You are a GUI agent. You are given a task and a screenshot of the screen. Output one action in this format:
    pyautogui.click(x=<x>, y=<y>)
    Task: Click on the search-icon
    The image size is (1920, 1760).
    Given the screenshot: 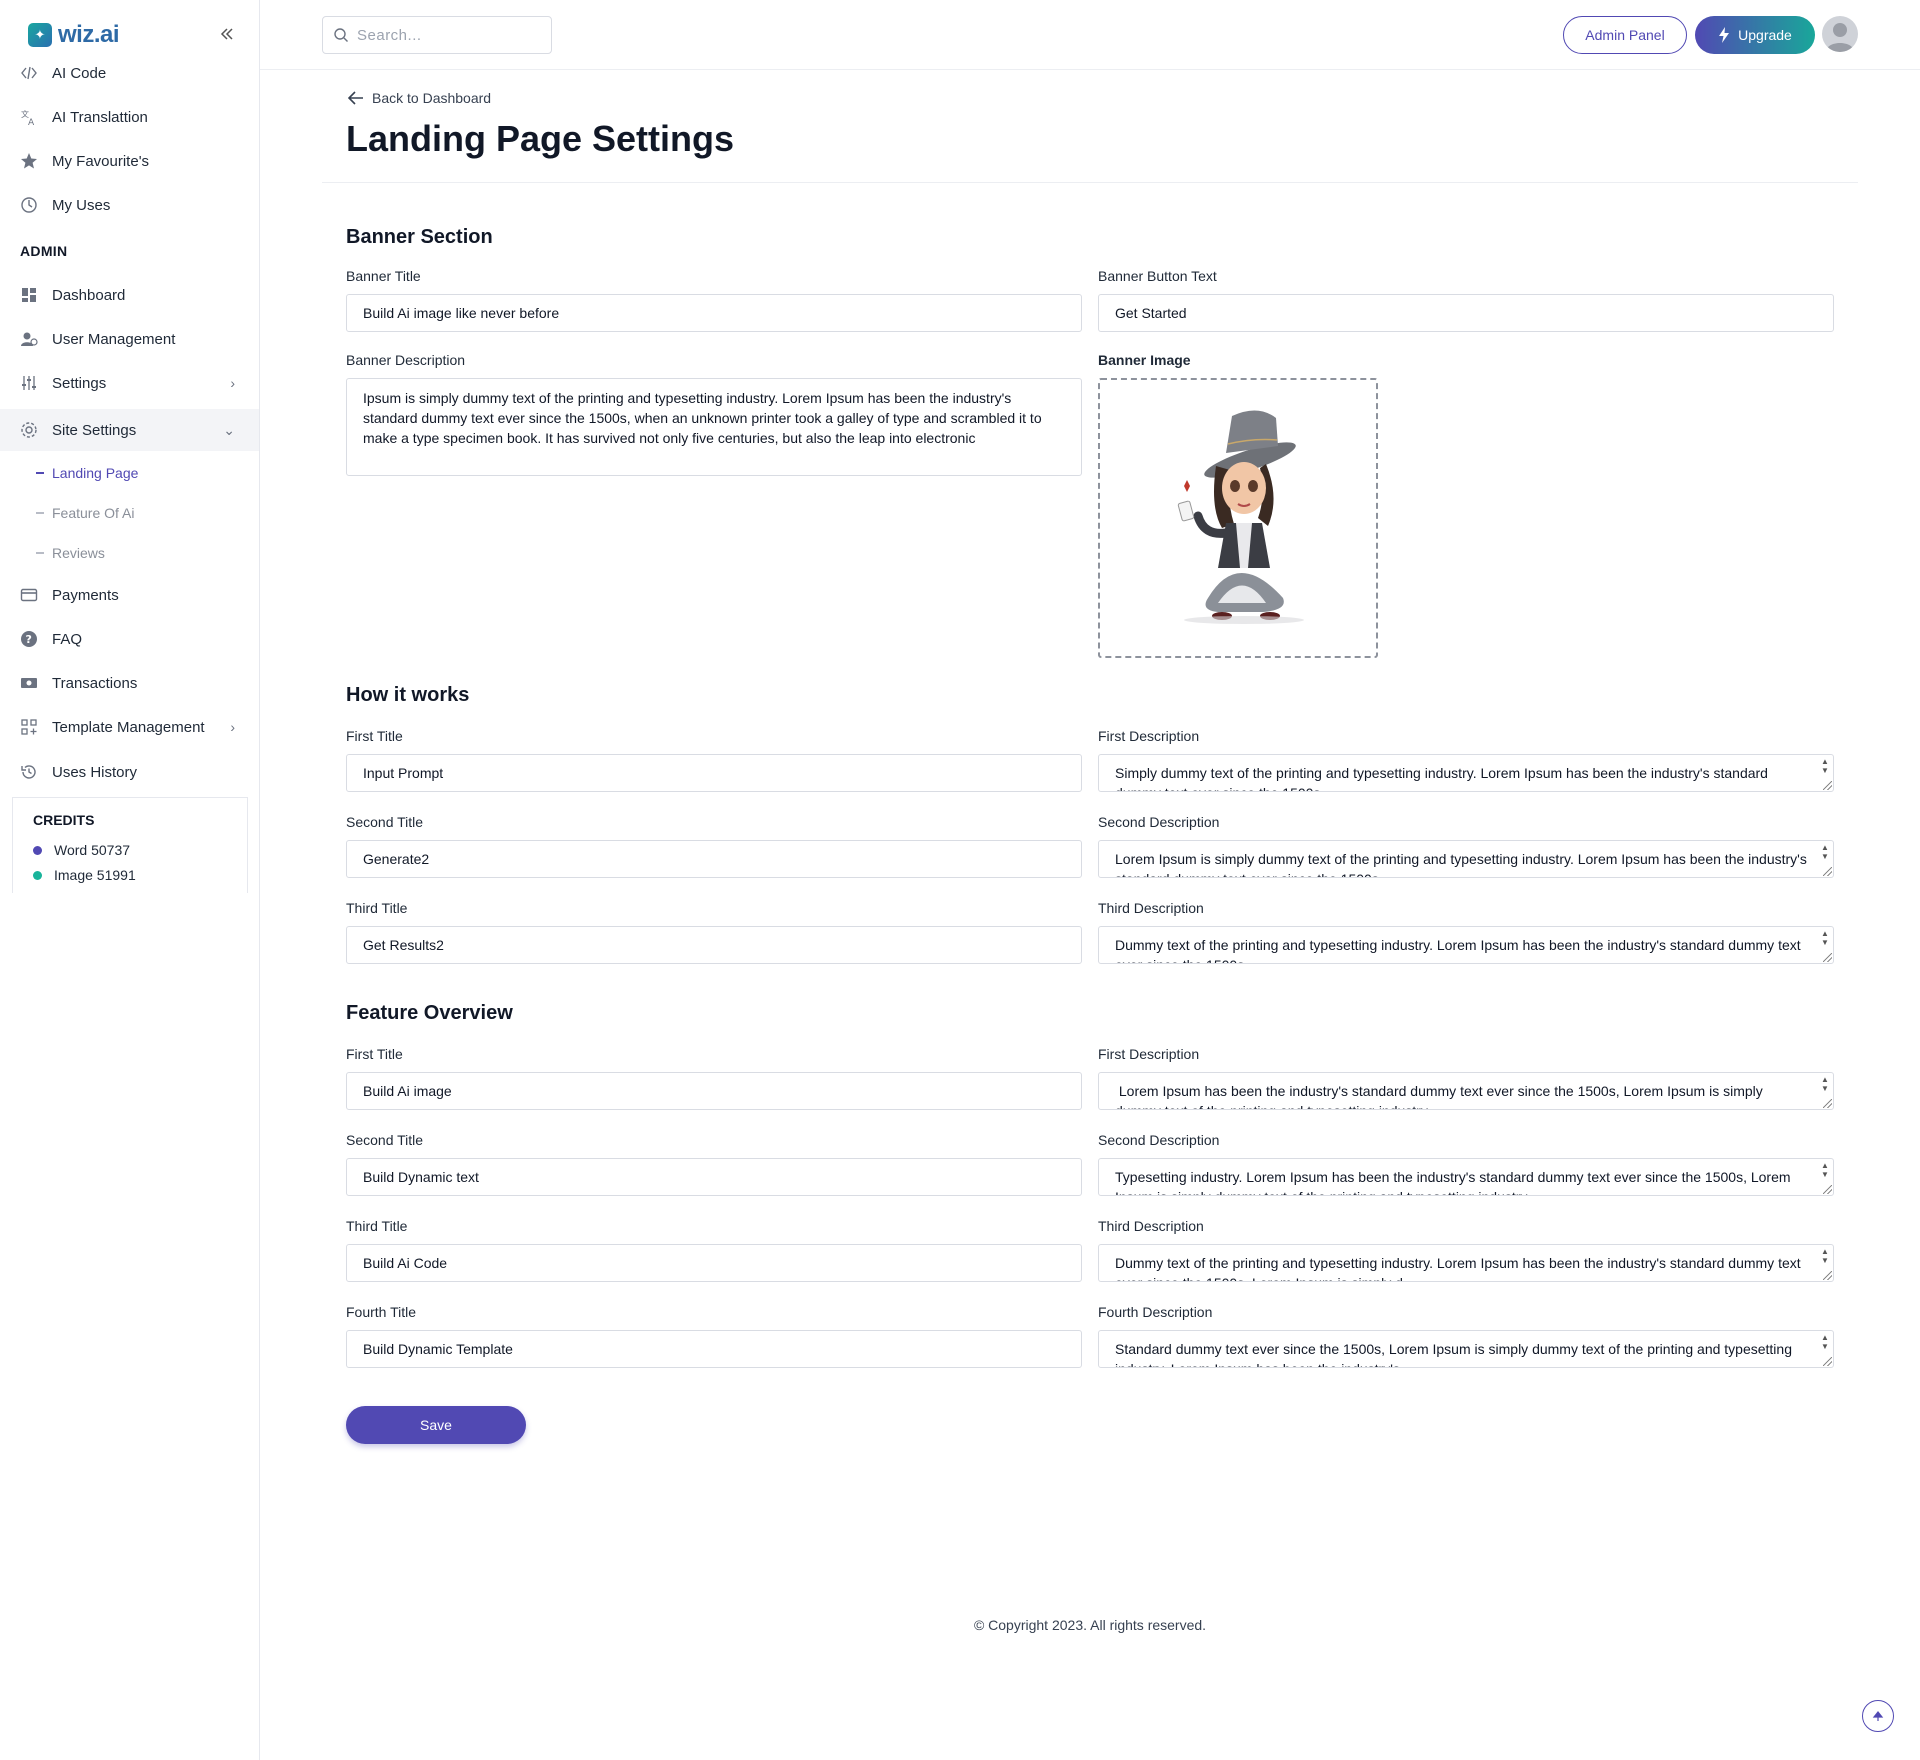 What is the action you would take?
    pyautogui.click(x=341, y=35)
    